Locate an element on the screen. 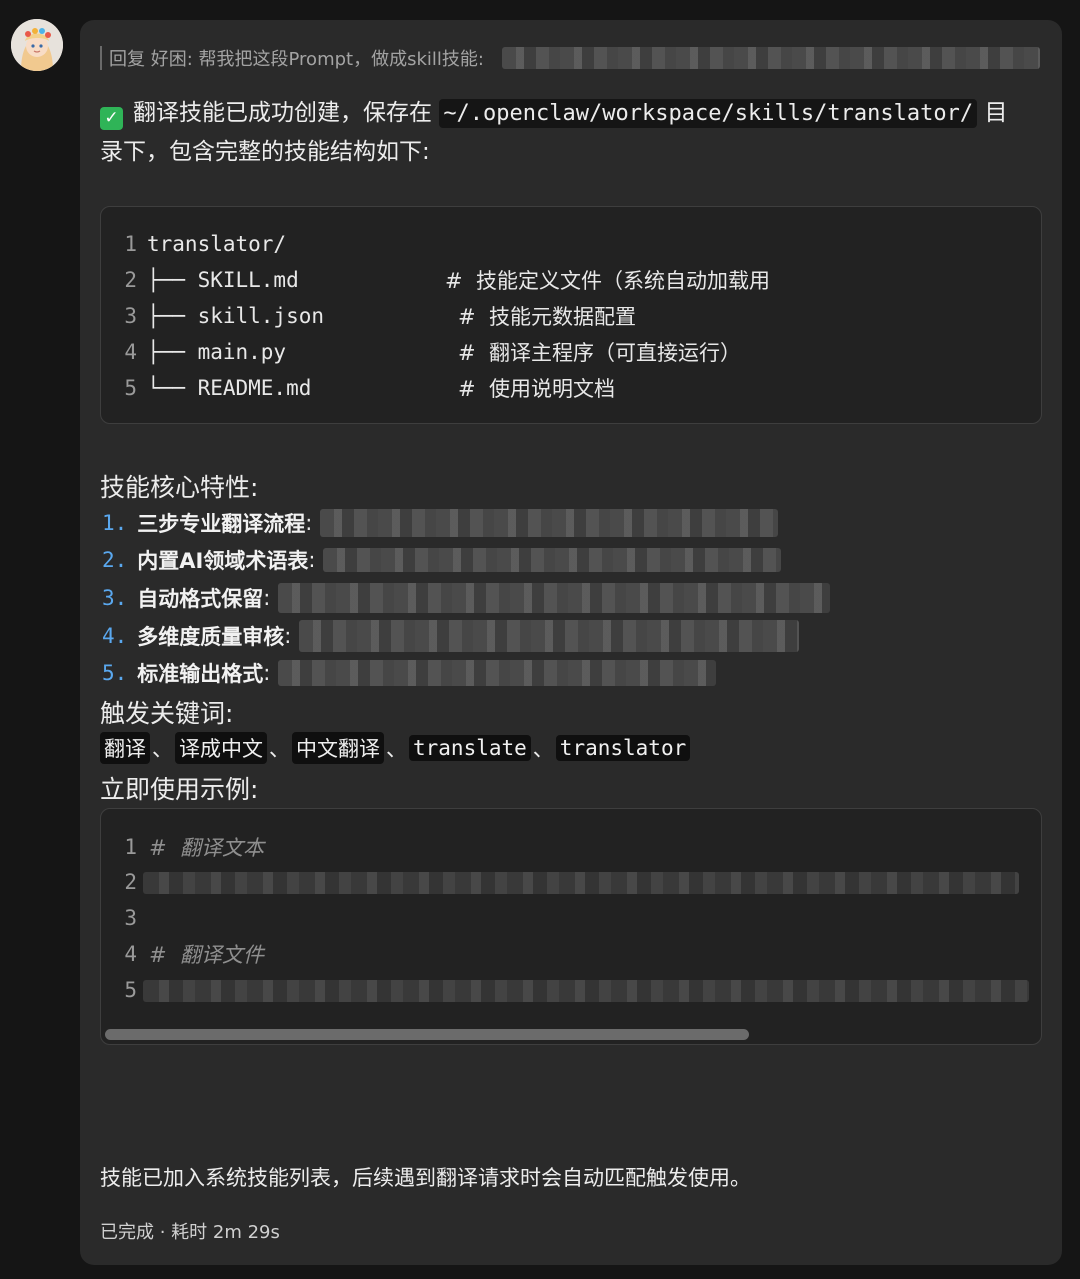 The image size is (1080, 1279). tree-entry: ├── main.py is located at coordinates (217, 352).